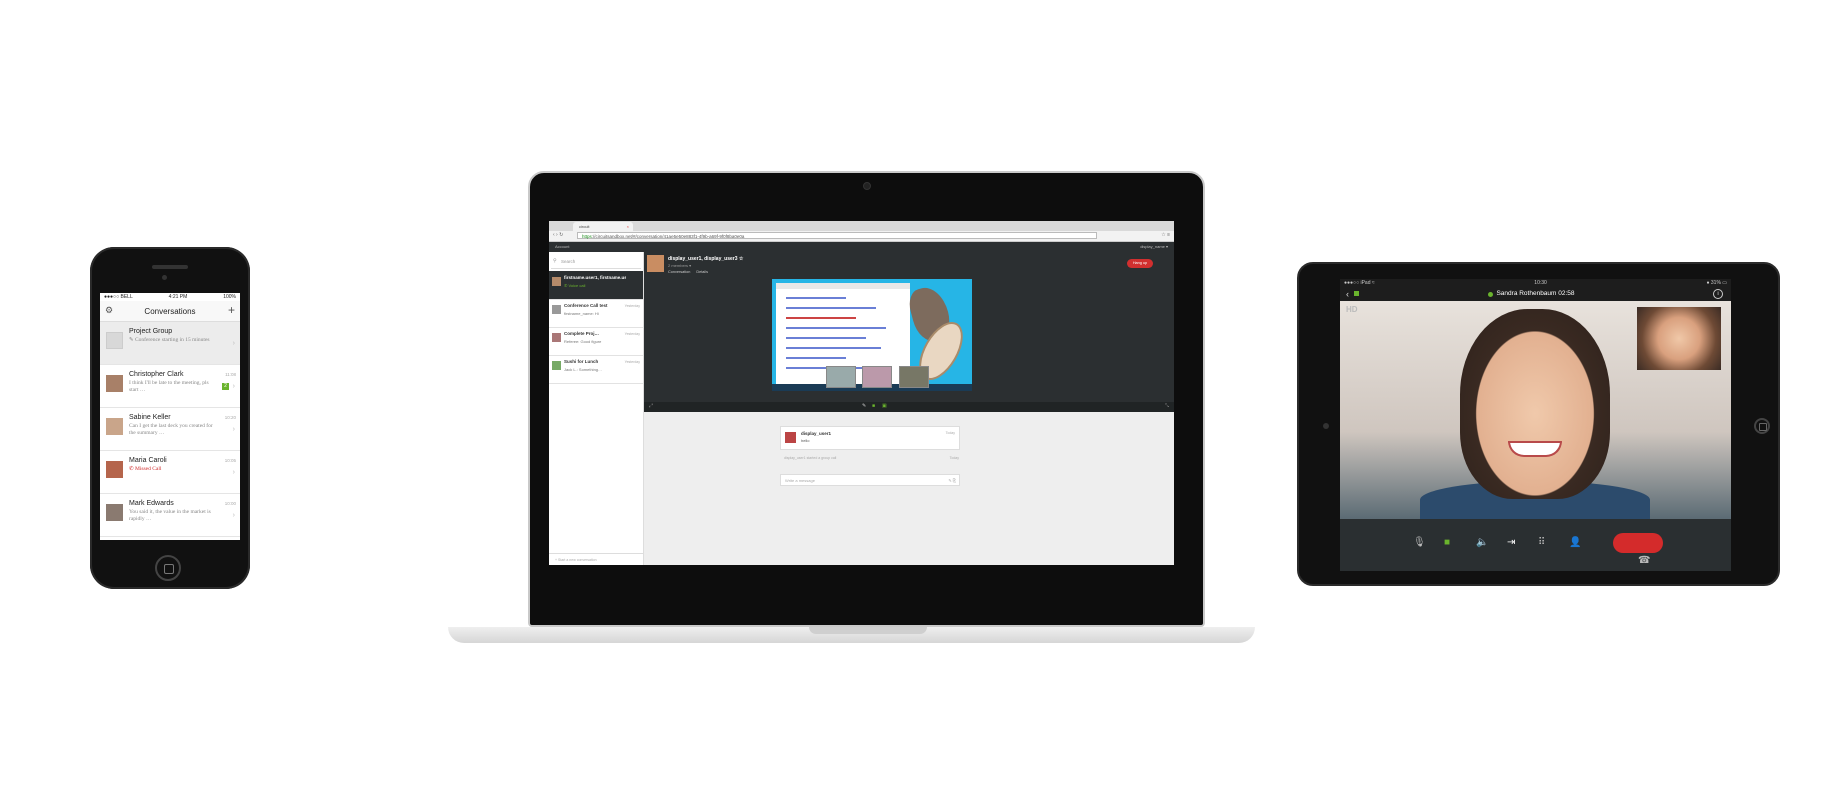 The image size is (1823, 787). What do you see at coordinates (1347, 294) in the screenshot?
I see `back-icon: ‹` at bounding box center [1347, 294].